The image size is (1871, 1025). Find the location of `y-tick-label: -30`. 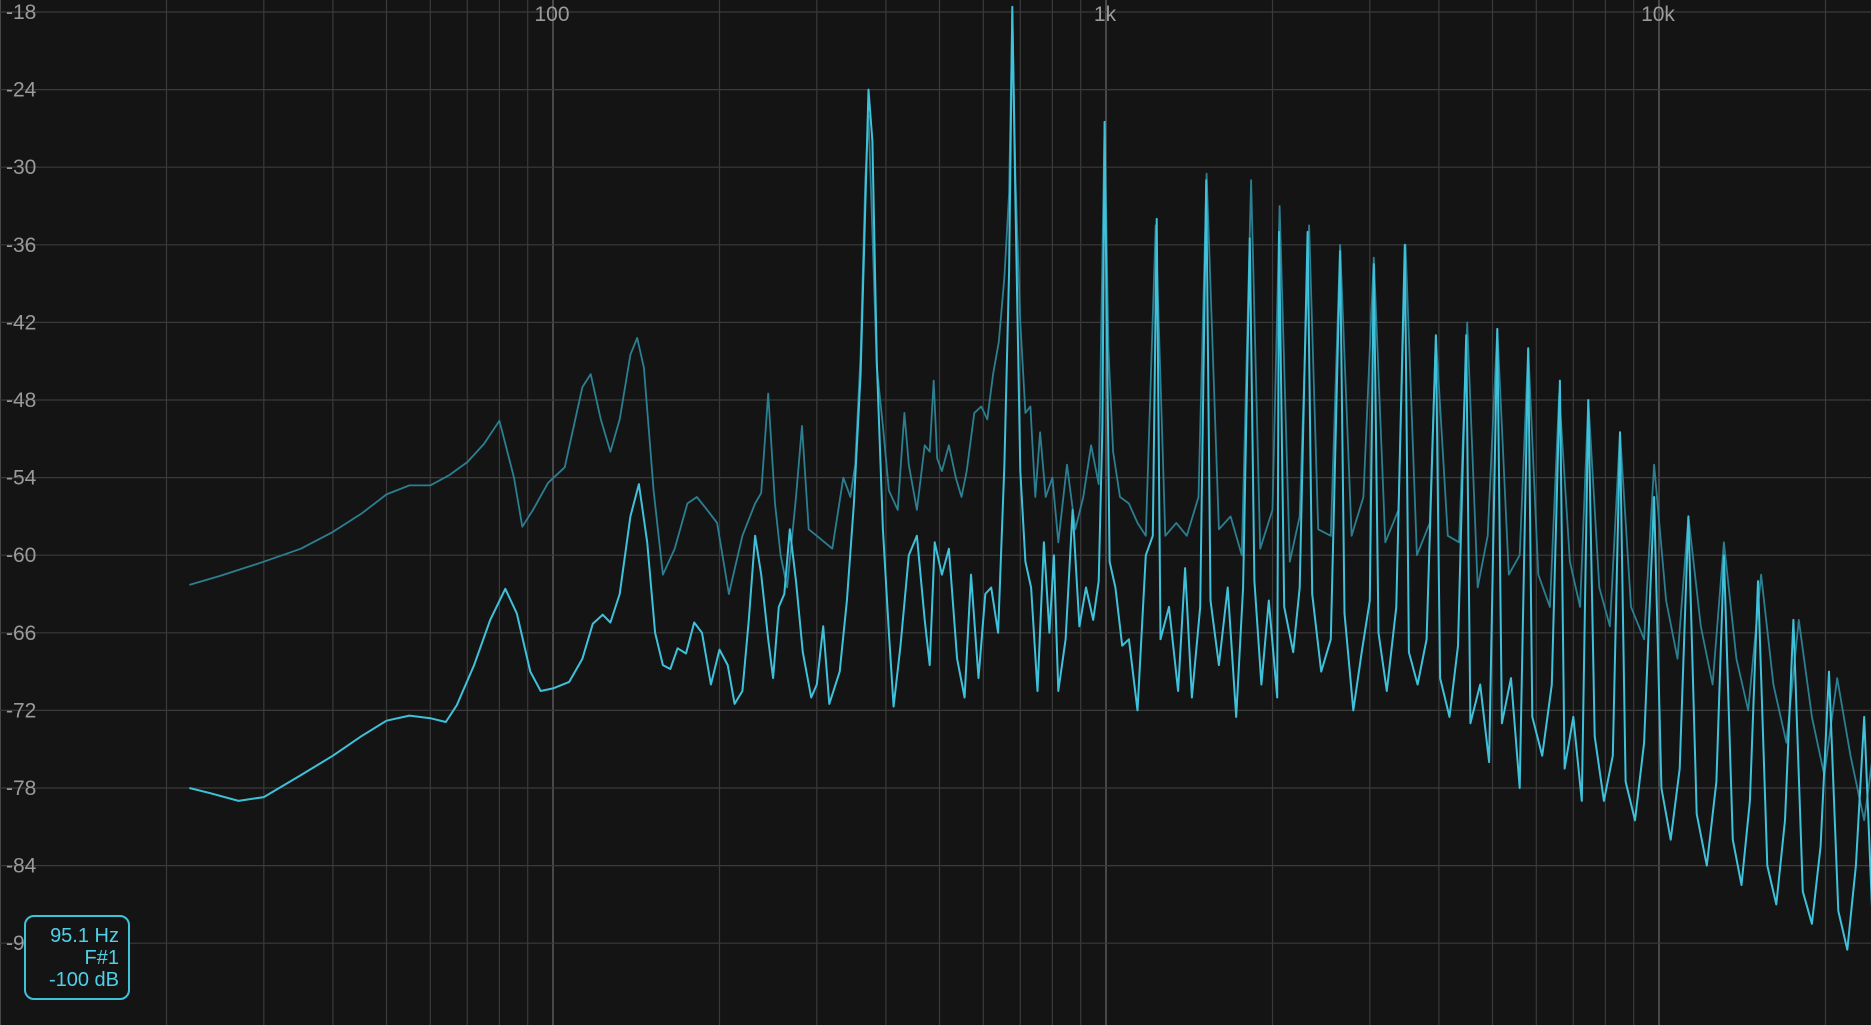

y-tick-label: -30 is located at coordinates (21, 167).